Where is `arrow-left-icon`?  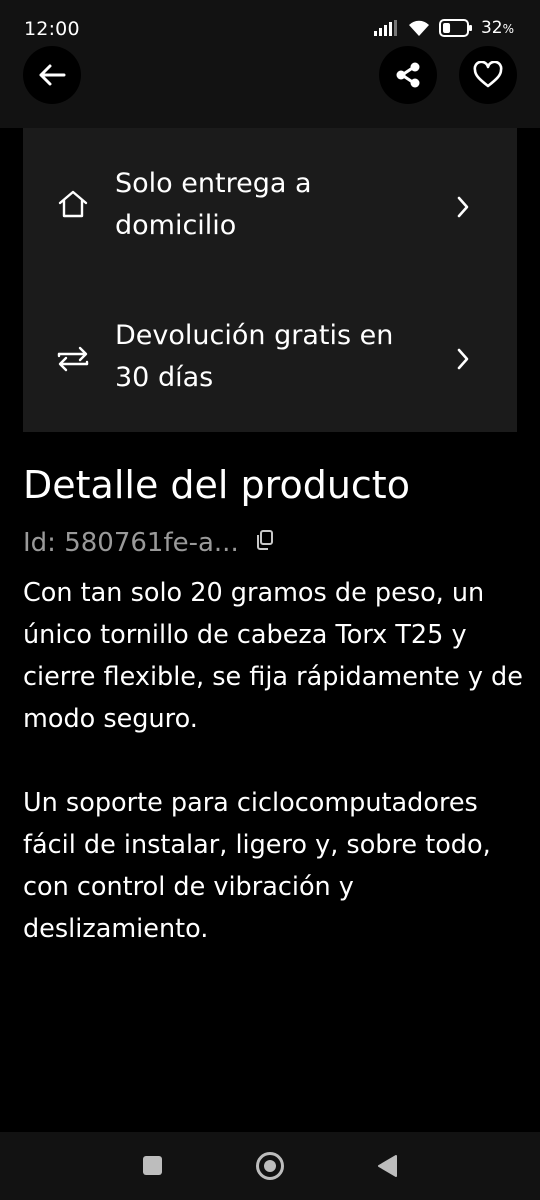
arrow-left-icon is located at coordinates (52, 75).